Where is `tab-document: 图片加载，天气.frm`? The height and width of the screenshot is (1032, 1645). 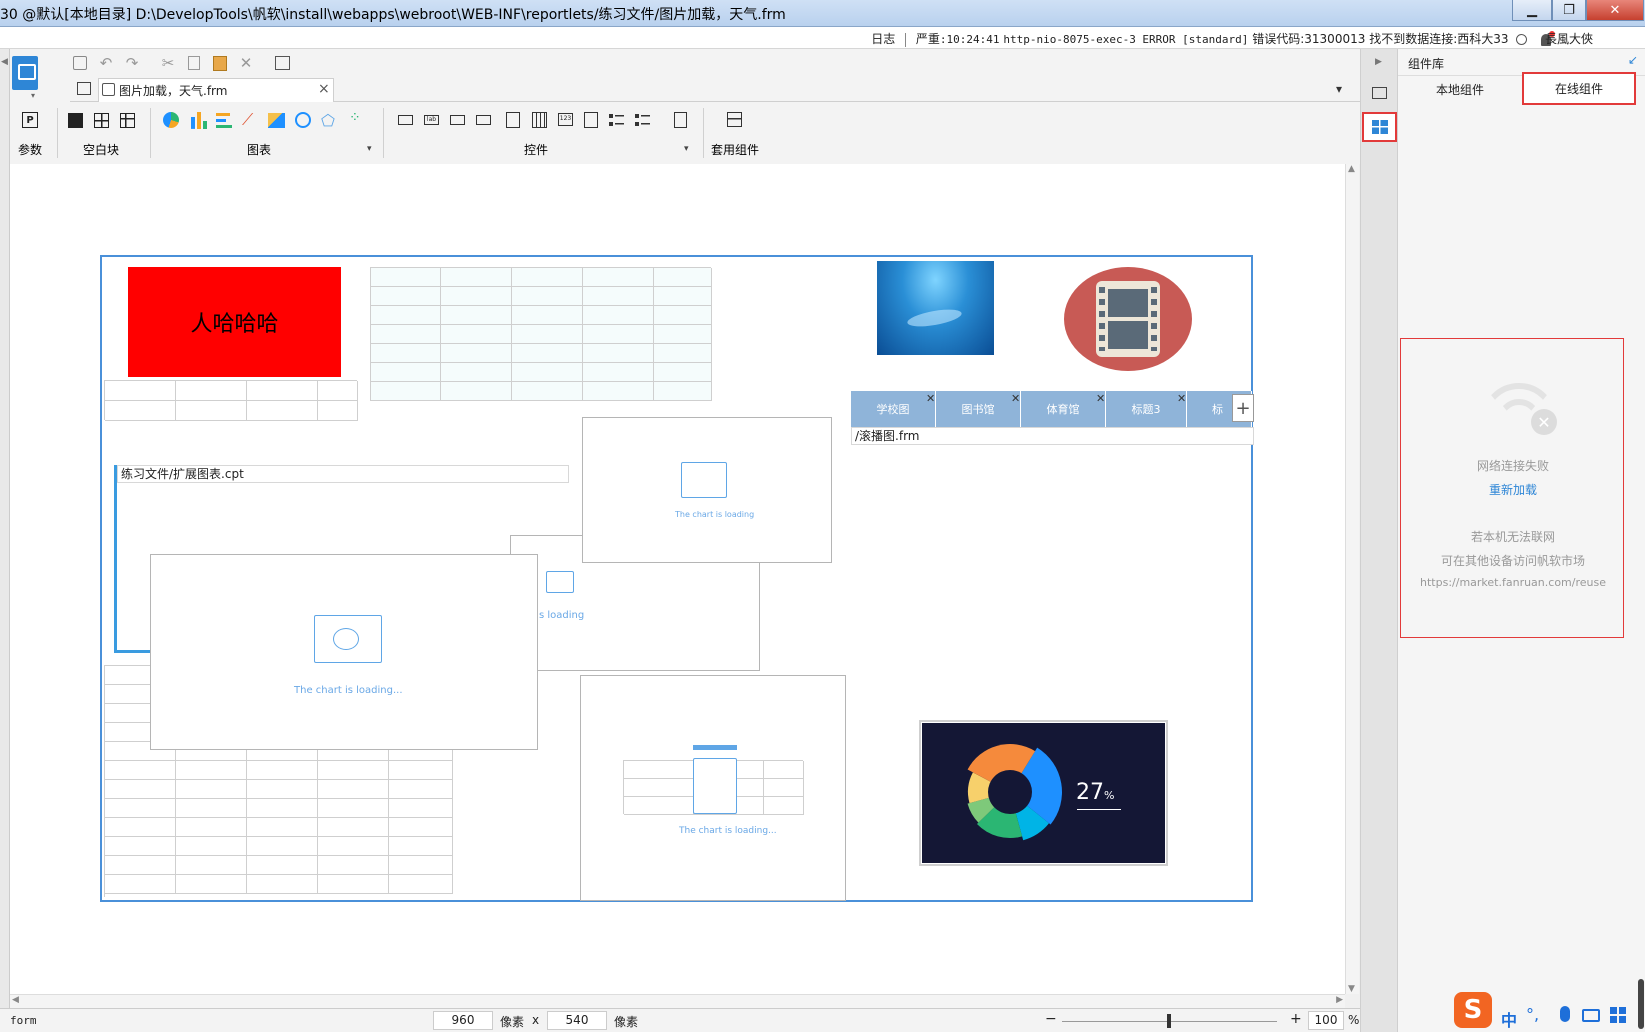
tab-document: 图片加载，天气.frm is located at coordinates (216, 90).